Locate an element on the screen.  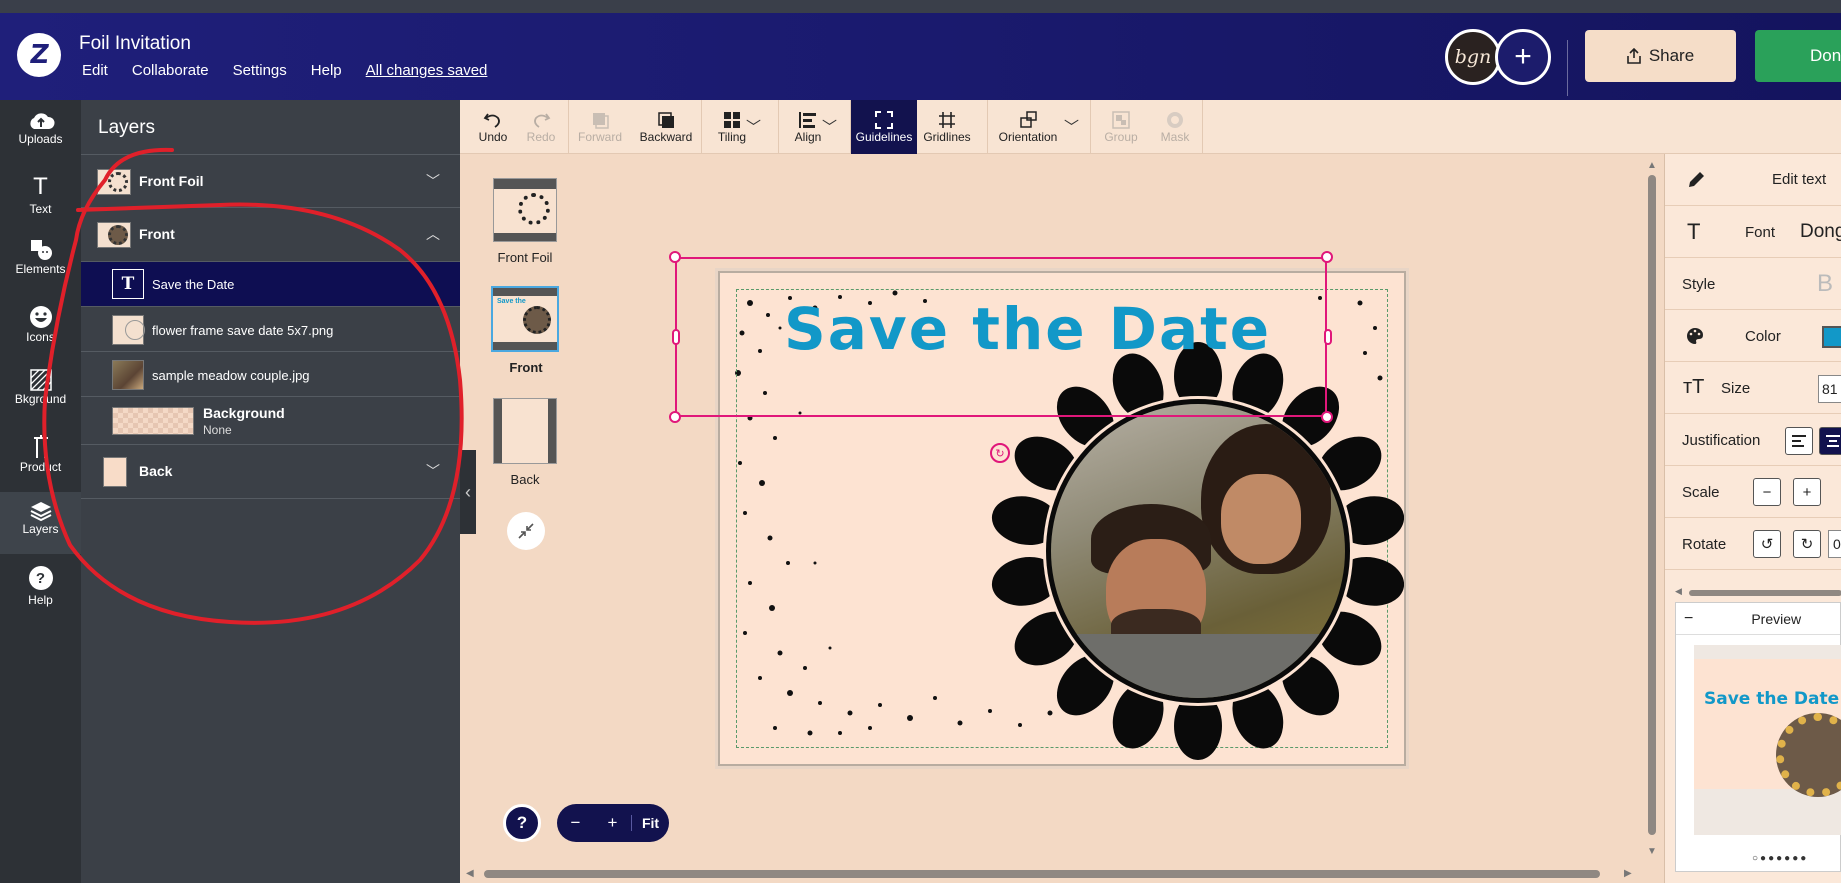
guidelines-button: Guidelines is located at coordinates (884, 127).